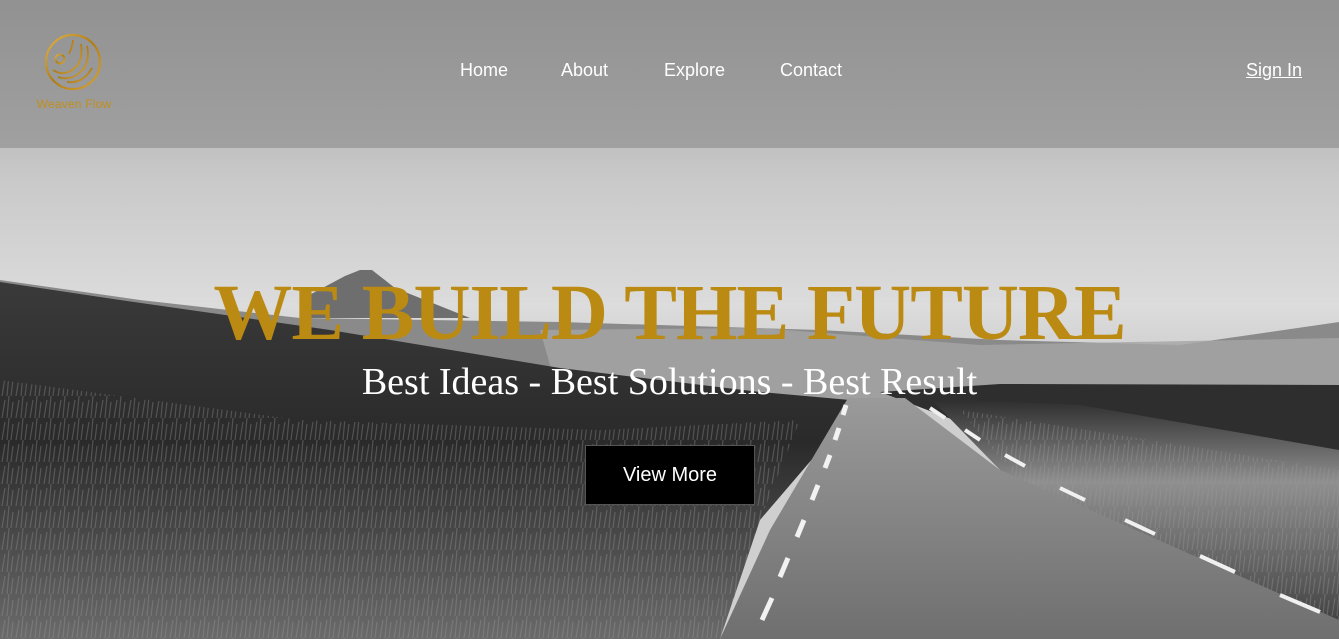 The width and height of the screenshot is (1339, 639). Describe the element at coordinates (670, 475) in the screenshot. I see `view-more-button: View More` at that location.